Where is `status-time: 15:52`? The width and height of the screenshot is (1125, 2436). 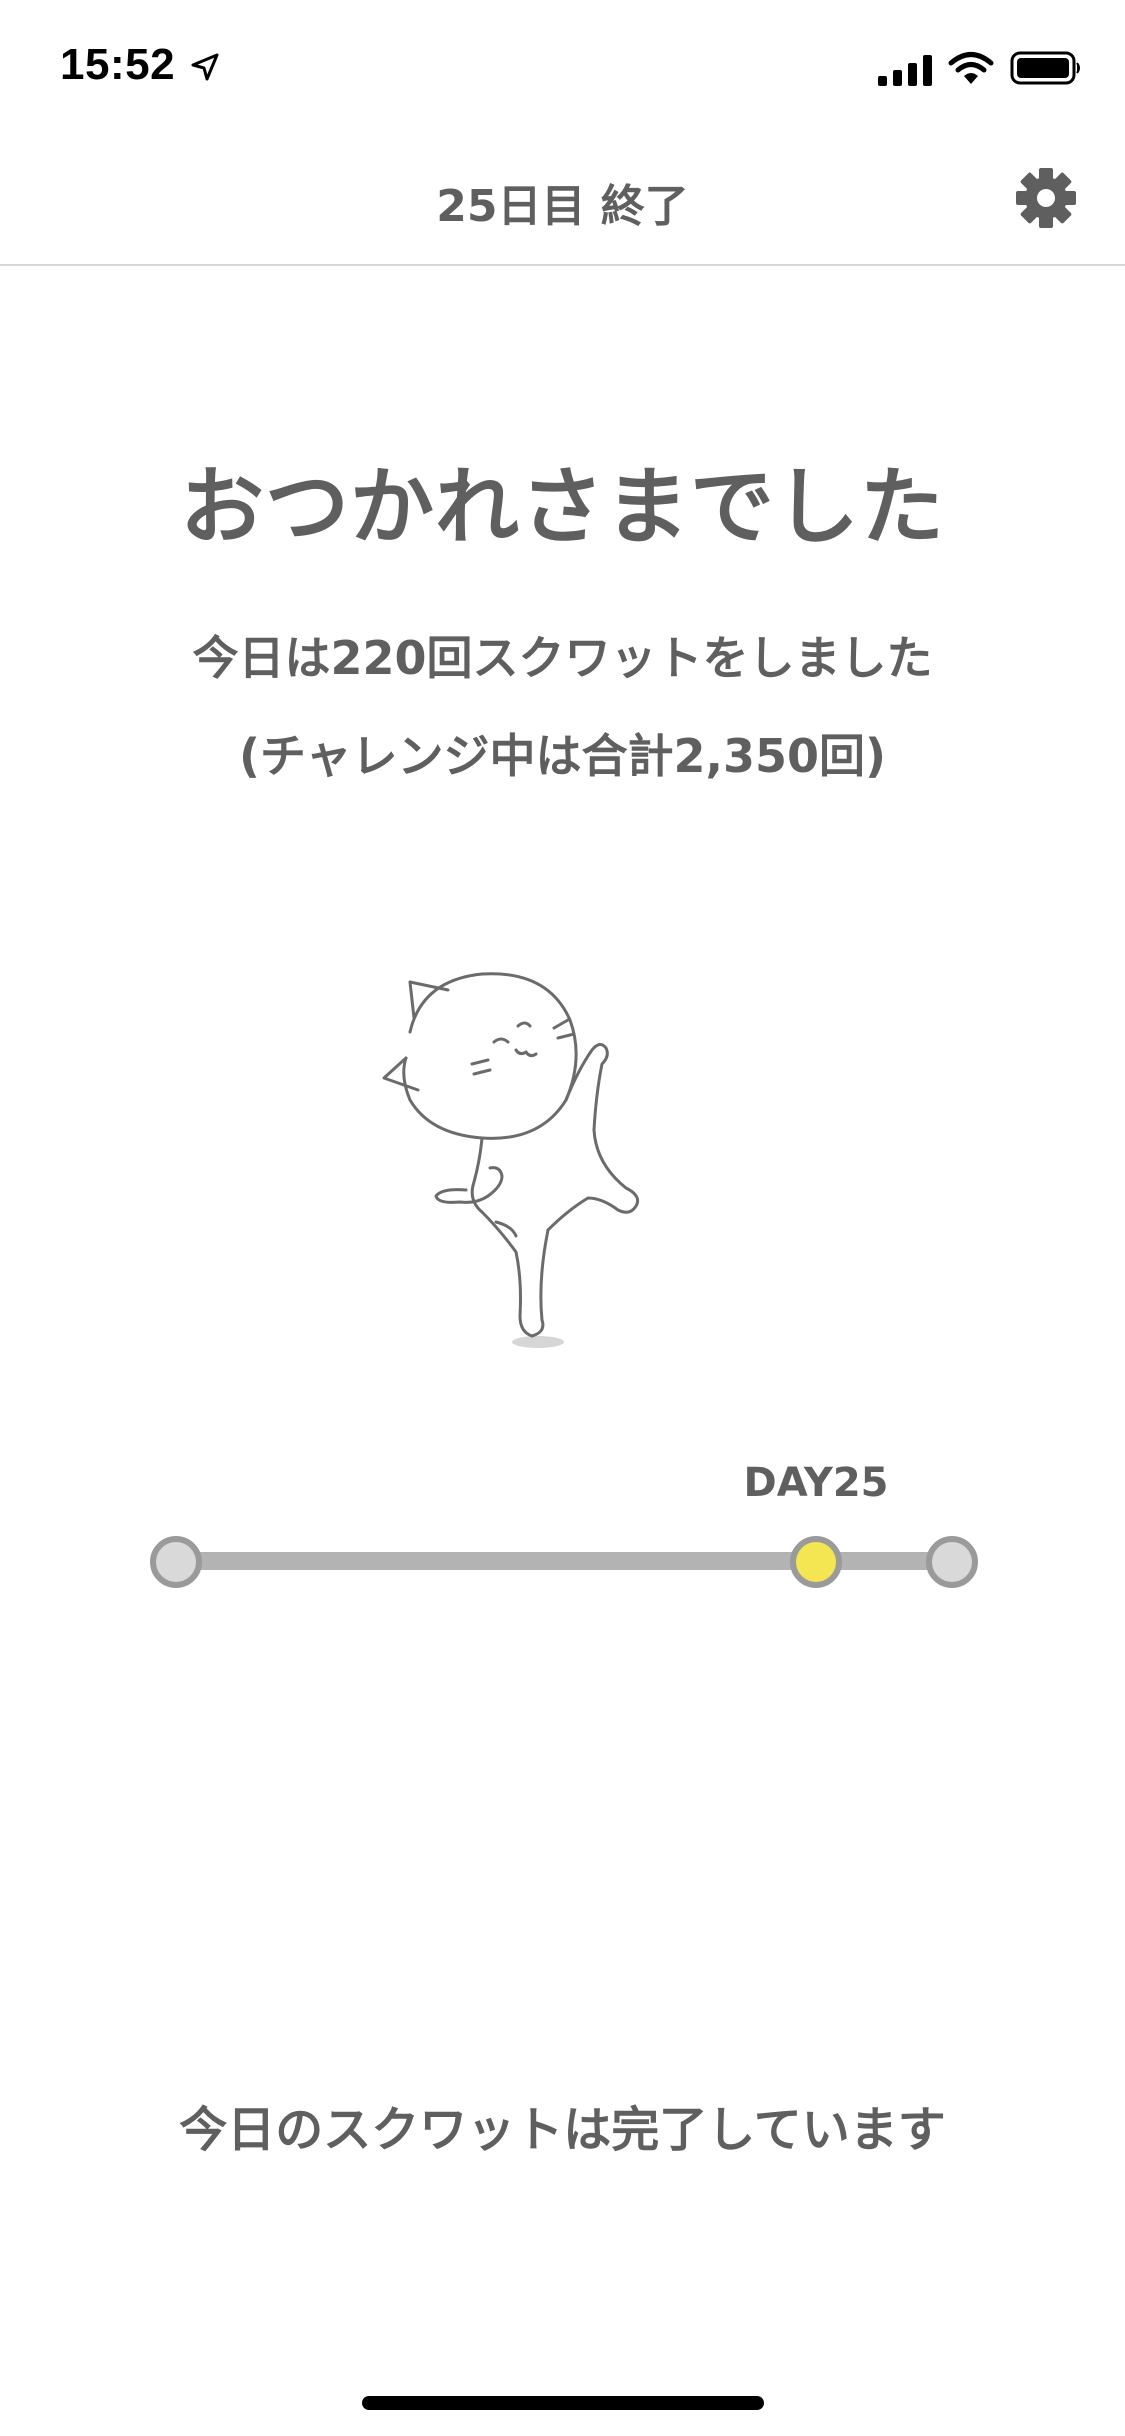 status-time: 15:52 is located at coordinates (118, 64).